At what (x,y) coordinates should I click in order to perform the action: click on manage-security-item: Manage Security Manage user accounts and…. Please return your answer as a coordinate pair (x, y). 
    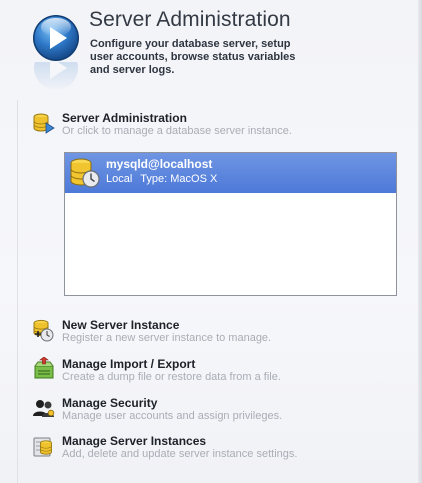
    Looking at the image, I should click on (182, 411).